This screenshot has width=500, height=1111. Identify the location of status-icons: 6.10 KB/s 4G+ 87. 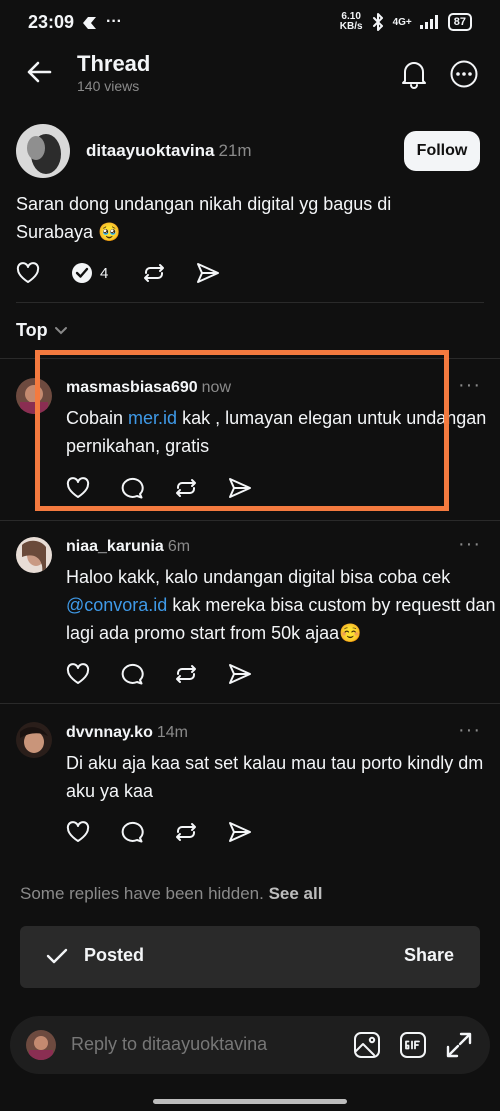
(406, 22).